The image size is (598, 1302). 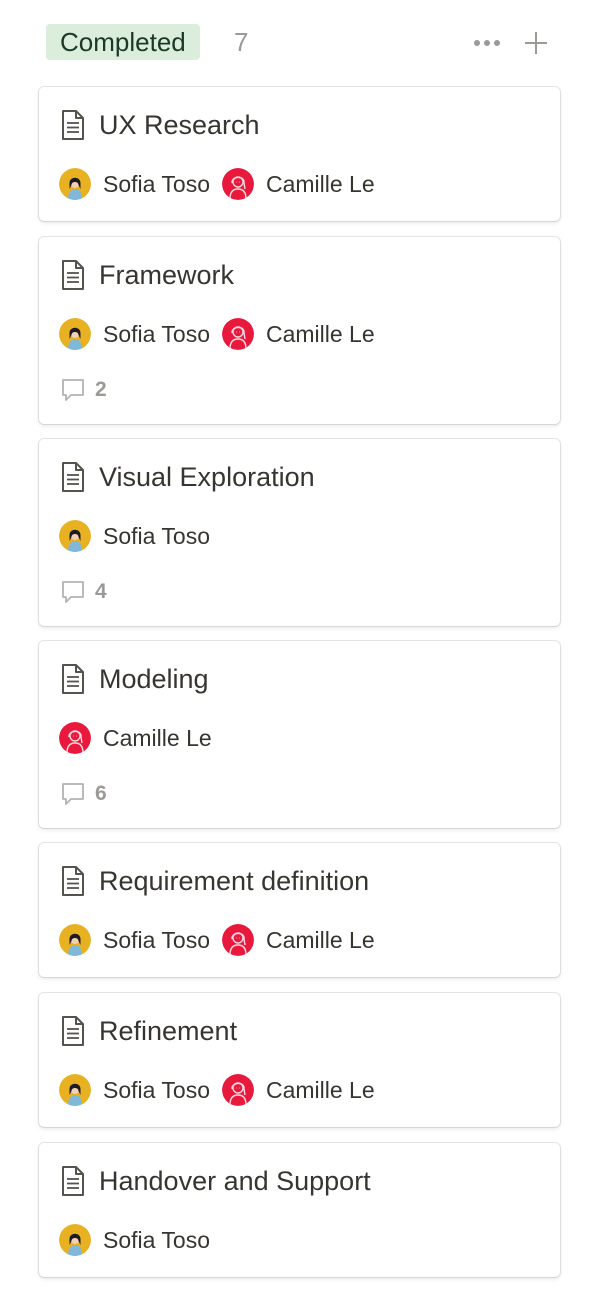 I want to click on comment-count: 2, so click(x=83, y=390).